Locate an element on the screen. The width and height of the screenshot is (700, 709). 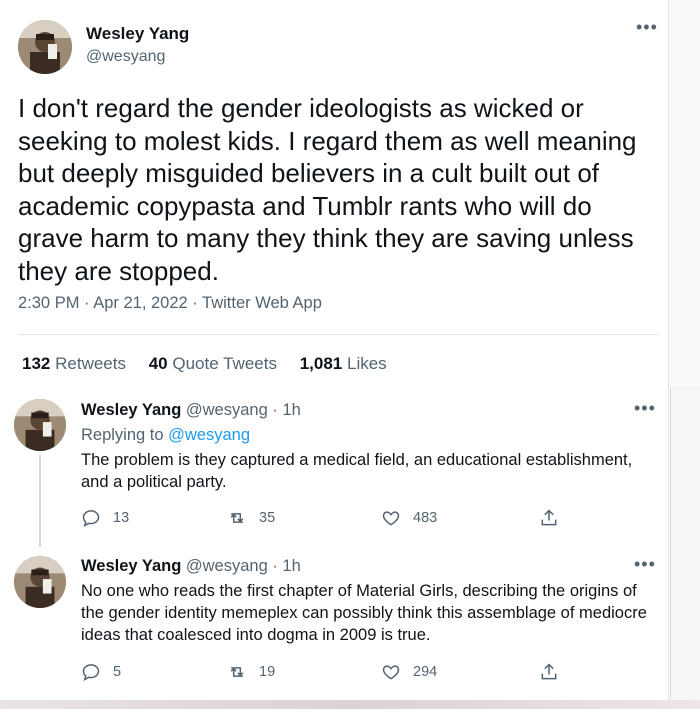
author-handle: @wesyang is located at coordinates (125, 57).